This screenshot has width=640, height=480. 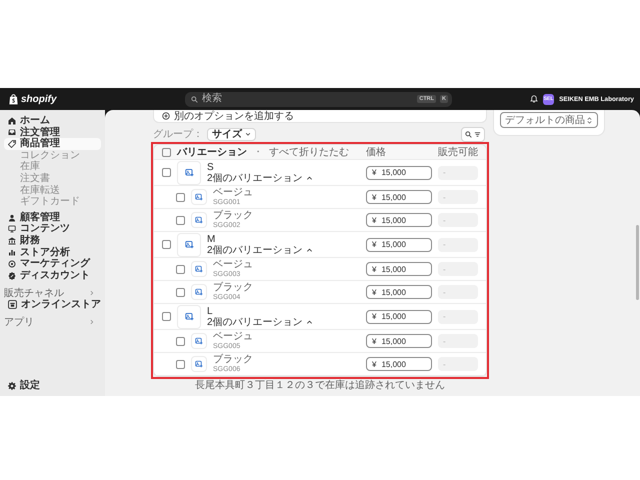 What do you see at coordinates (52, 132) in the screenshot?
I see `nav-item: 注文管理` at bounding box center [52, 132].